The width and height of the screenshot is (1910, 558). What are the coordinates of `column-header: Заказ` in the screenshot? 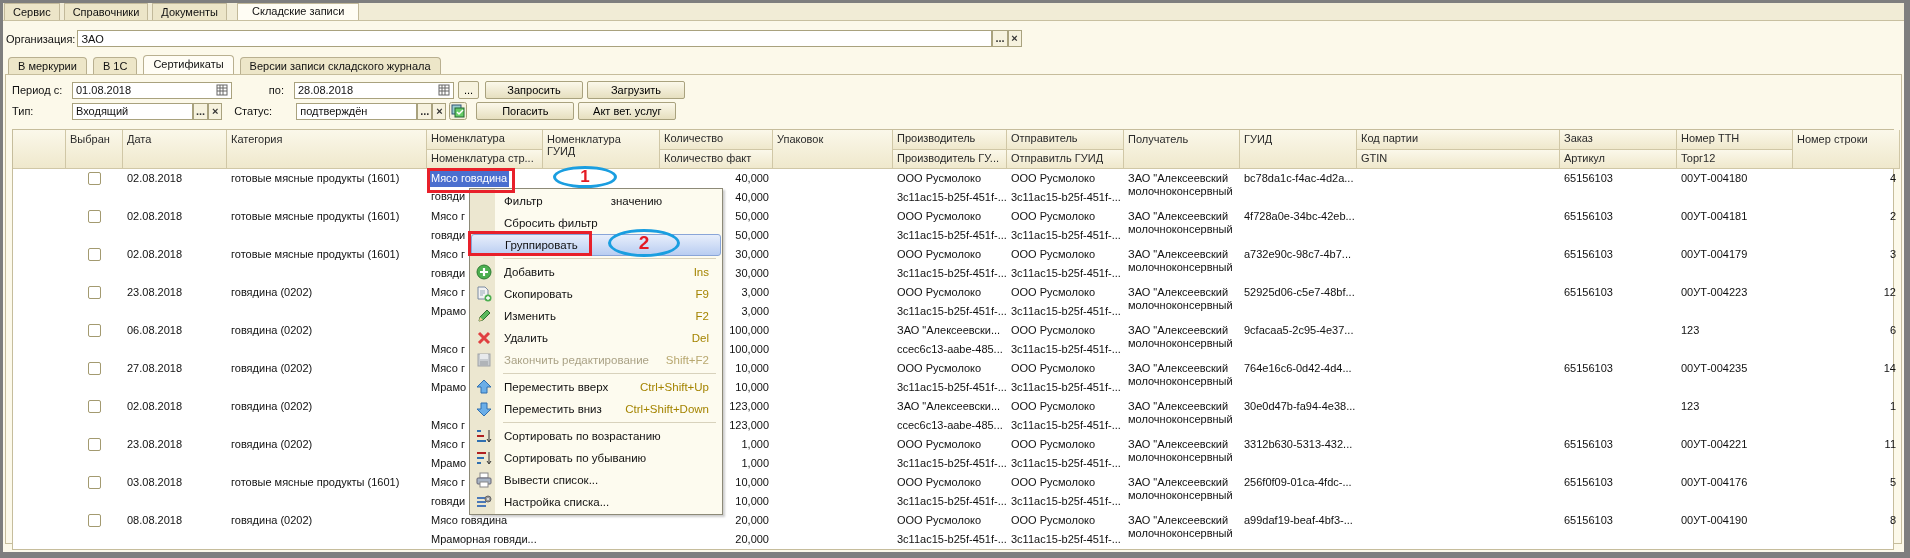 It's located at (1618, 140).